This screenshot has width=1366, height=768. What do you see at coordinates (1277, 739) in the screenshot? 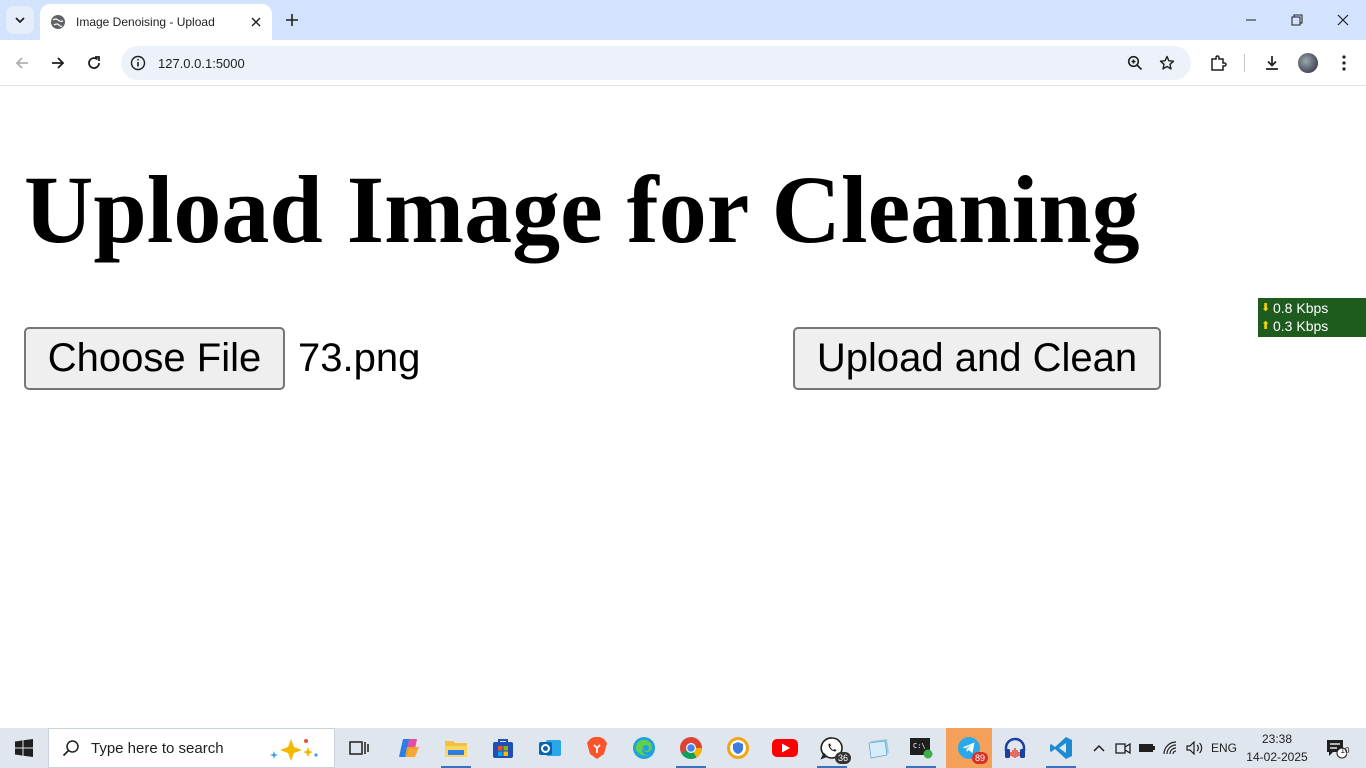
I see `clock-time: 23:38` at bounding box center [1277, 739].